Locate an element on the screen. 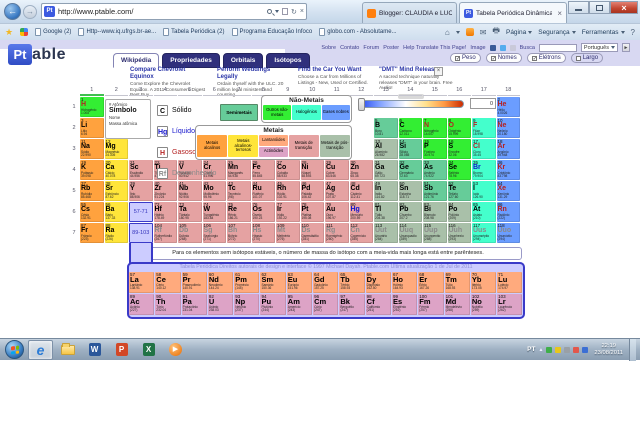 This screenshot has width=640, height=422. element-Se: 34 Se Selênio 78.96 is located at coordinates (459, 170).